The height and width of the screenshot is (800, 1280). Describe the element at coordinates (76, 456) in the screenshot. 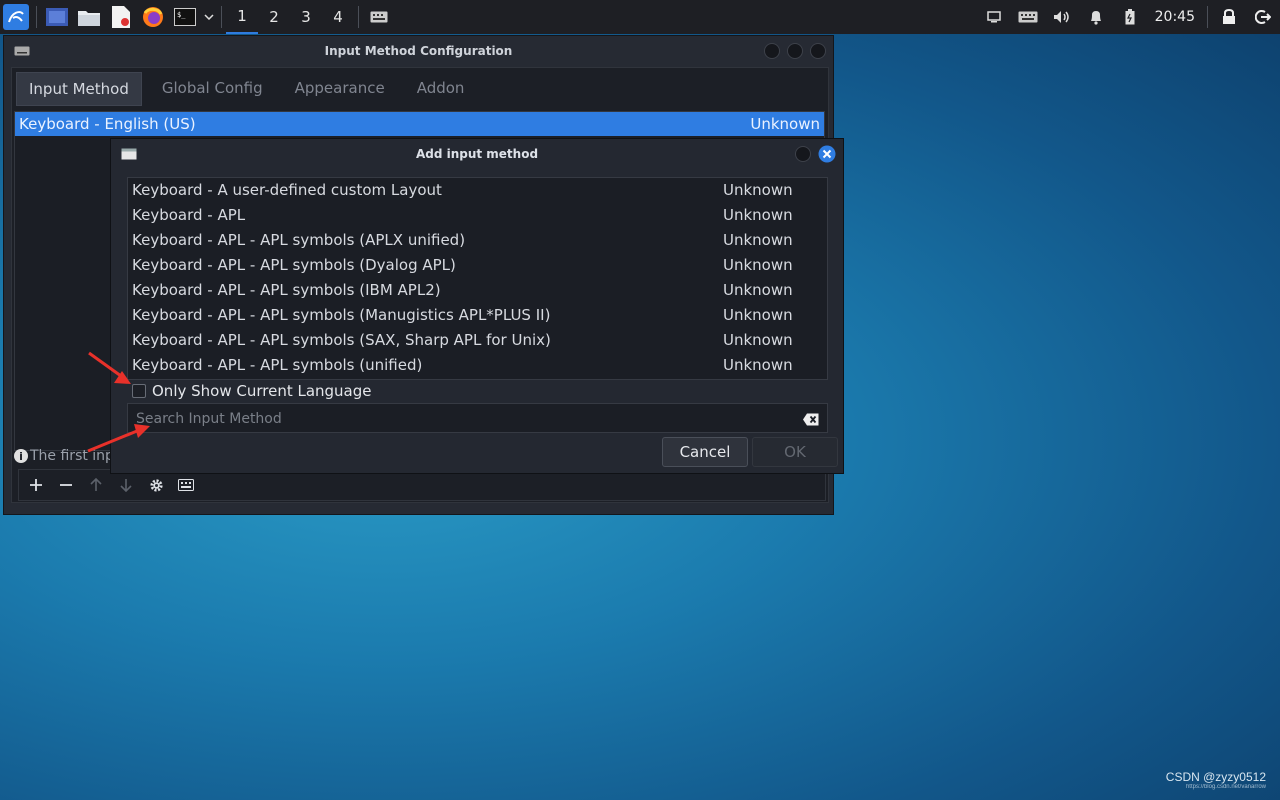

I see `info-text: The first inpu` at that location.